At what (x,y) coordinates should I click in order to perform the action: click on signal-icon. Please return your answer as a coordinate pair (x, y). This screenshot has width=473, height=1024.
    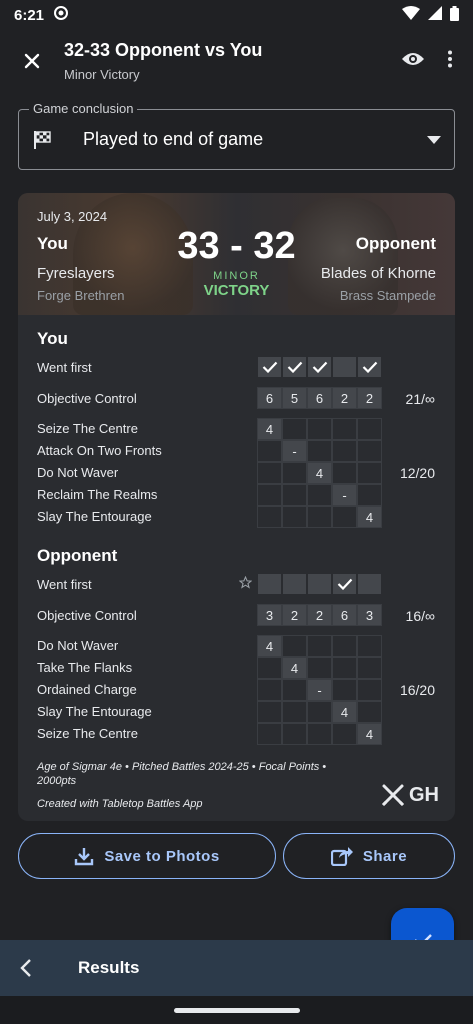
    Looking at the image, I should click on (435, 15).